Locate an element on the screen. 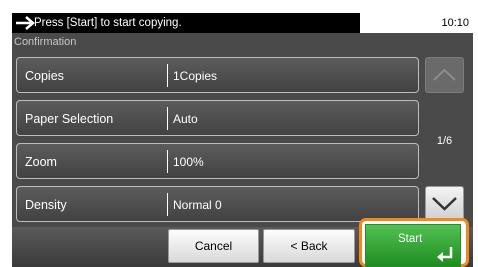  setting-value: Auto is located at coordinates (185, 119).